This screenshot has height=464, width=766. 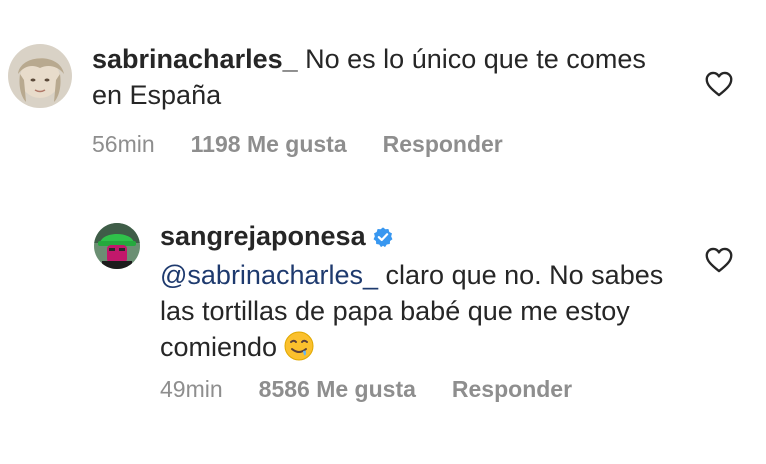 I want to click on likes-count: 1198 Me gusta, so click(x=269, y=144).